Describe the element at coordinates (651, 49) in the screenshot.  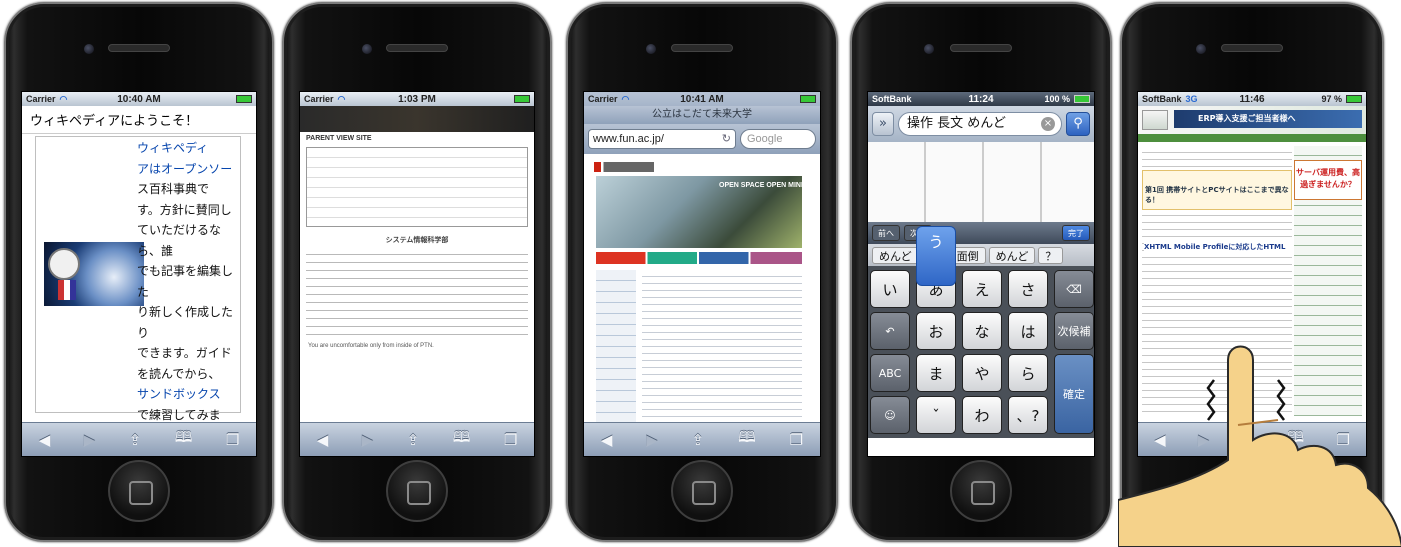
I see `front-camera` at that location.